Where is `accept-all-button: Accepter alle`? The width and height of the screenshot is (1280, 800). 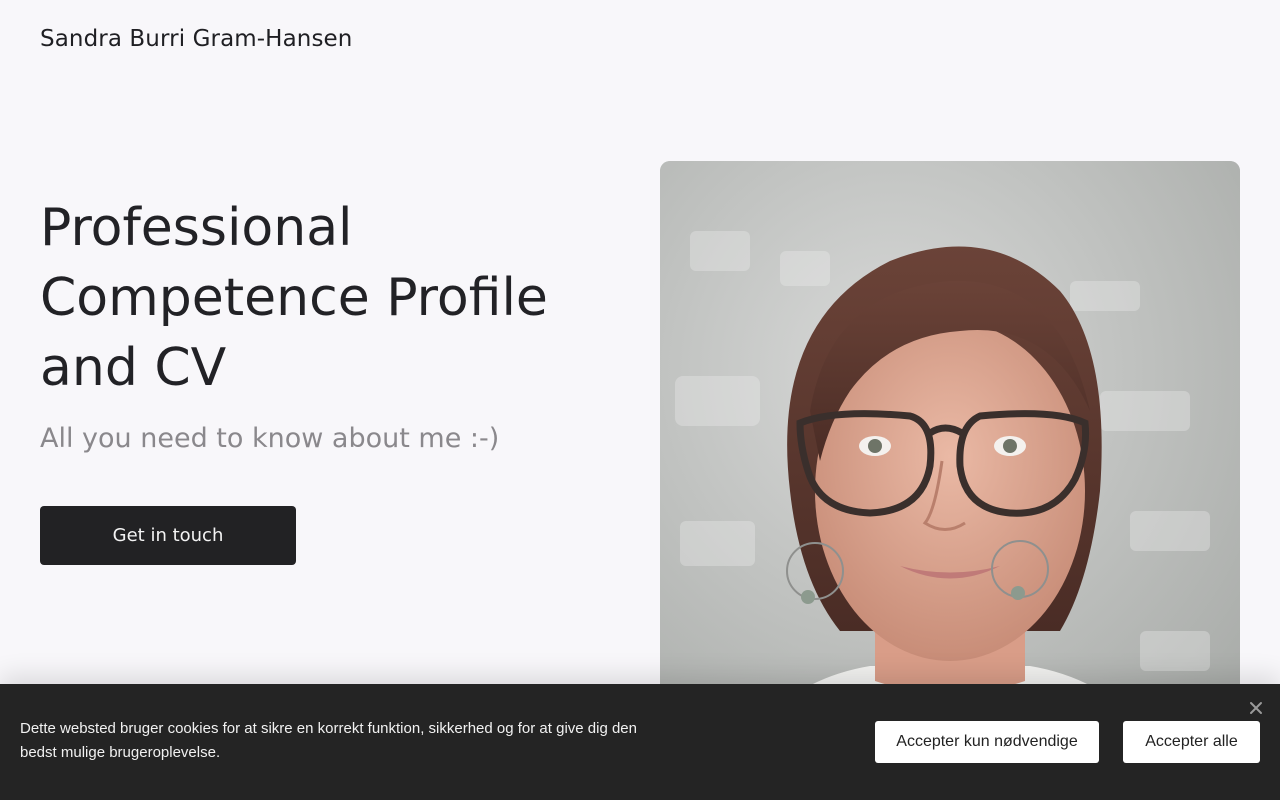 accept-all-button: Accepter alle is located at coordinates (1191, 742).